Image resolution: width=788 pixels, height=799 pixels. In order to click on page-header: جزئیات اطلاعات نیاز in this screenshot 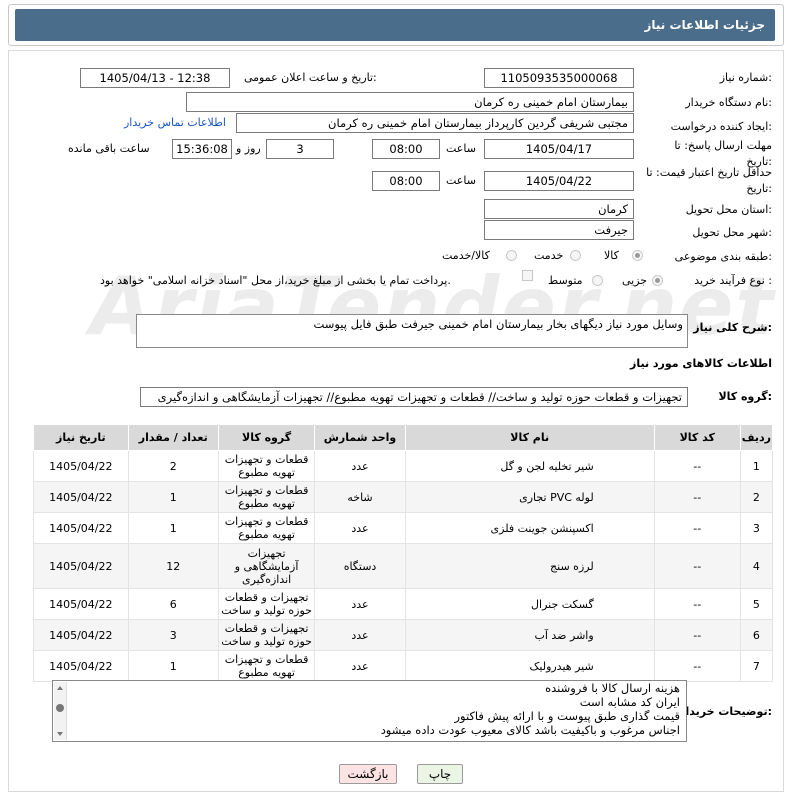, I will do `click(396, 25)`.